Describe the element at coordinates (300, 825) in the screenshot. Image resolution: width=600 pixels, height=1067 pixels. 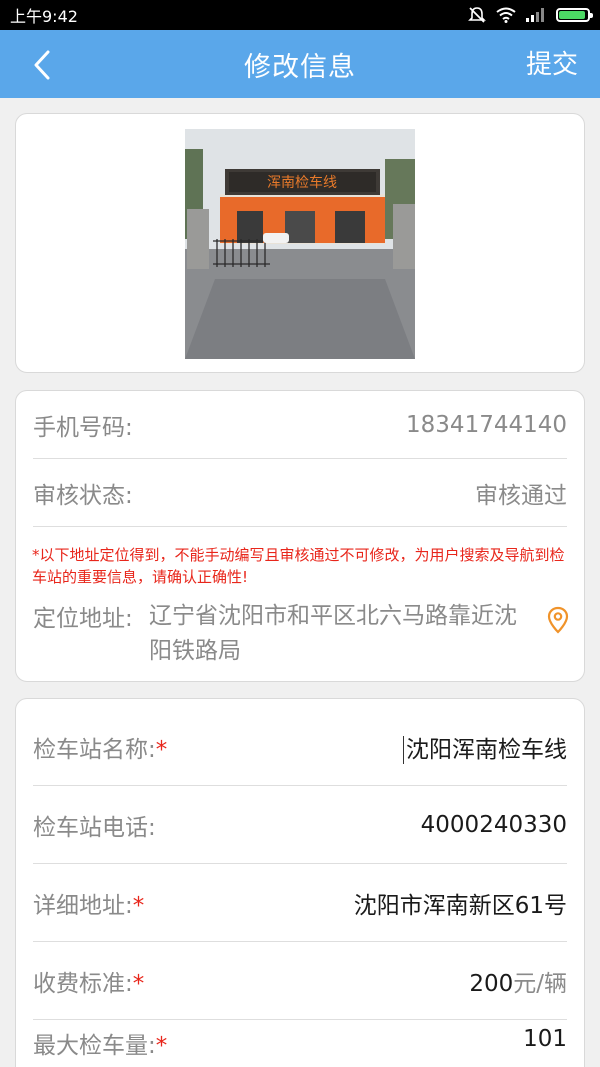
I see `station-phone-row: 检车站电话: 4000240330` at that location.